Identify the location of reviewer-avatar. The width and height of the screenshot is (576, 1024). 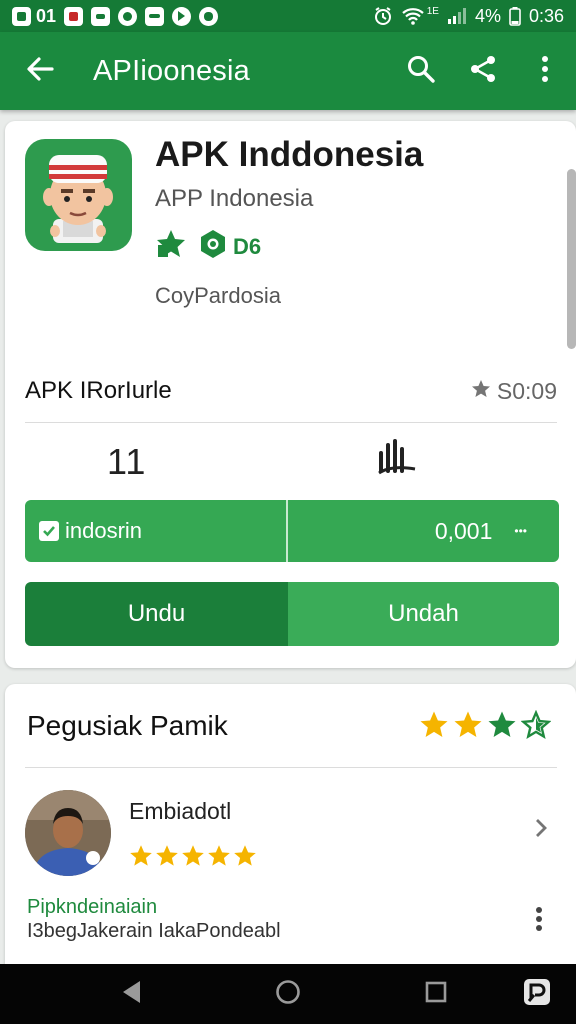
(68, 833).